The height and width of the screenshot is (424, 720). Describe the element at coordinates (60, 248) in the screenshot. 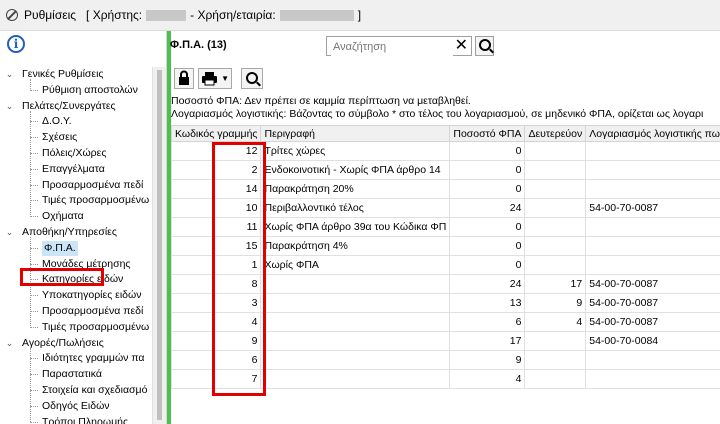

I see `tree-item: Φ.Π.Α.` at that location.